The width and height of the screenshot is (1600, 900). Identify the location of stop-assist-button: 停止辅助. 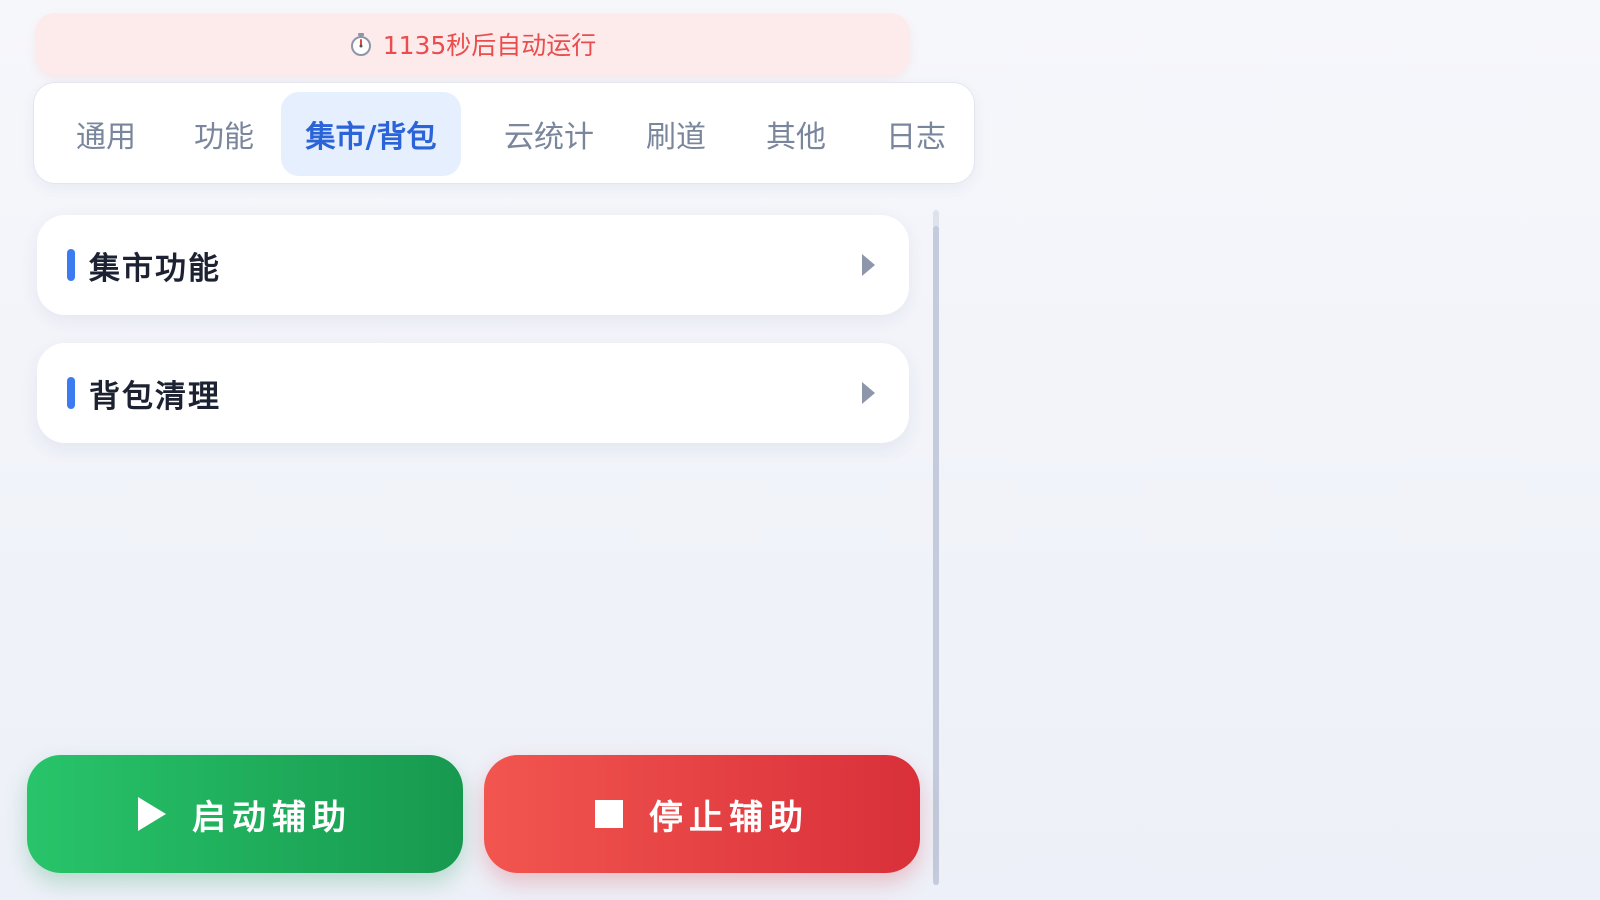
(702, 814).